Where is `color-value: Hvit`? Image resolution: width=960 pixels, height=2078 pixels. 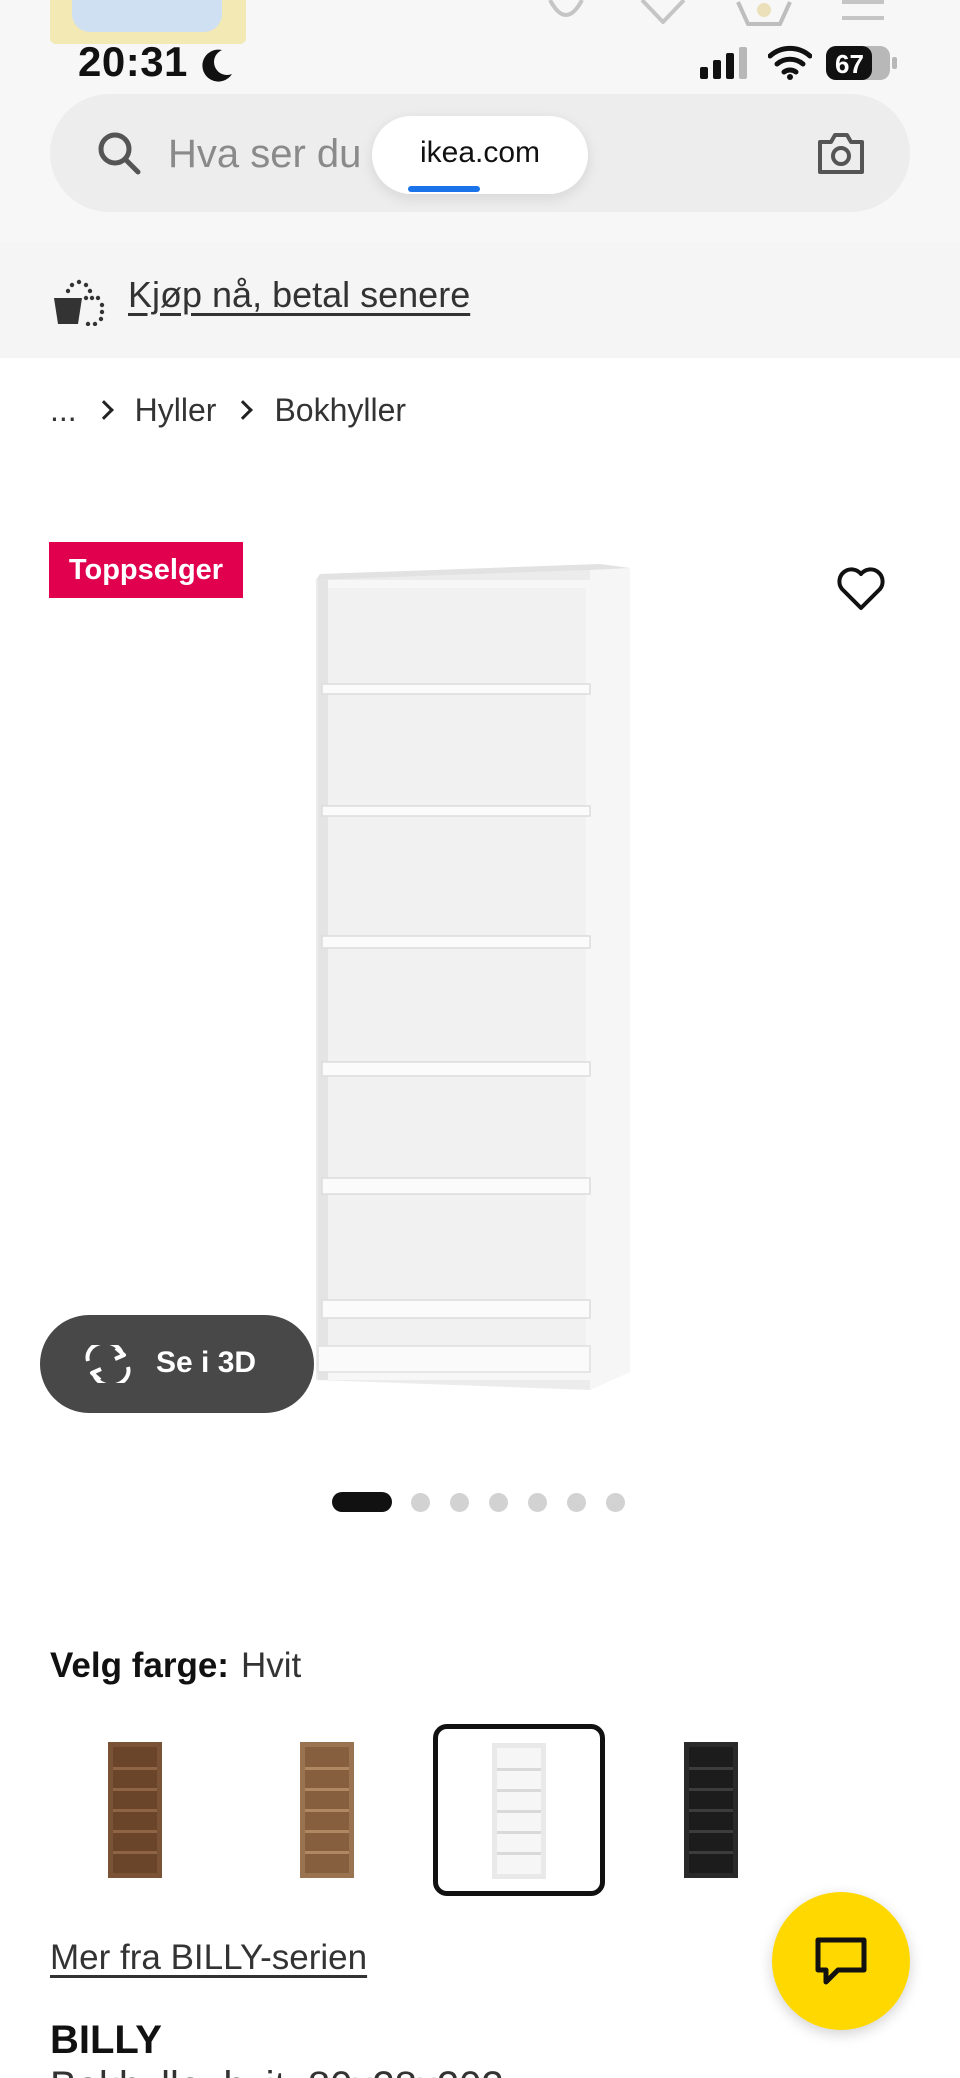 color-value: Hvit is located at coordinates (271, 1665).